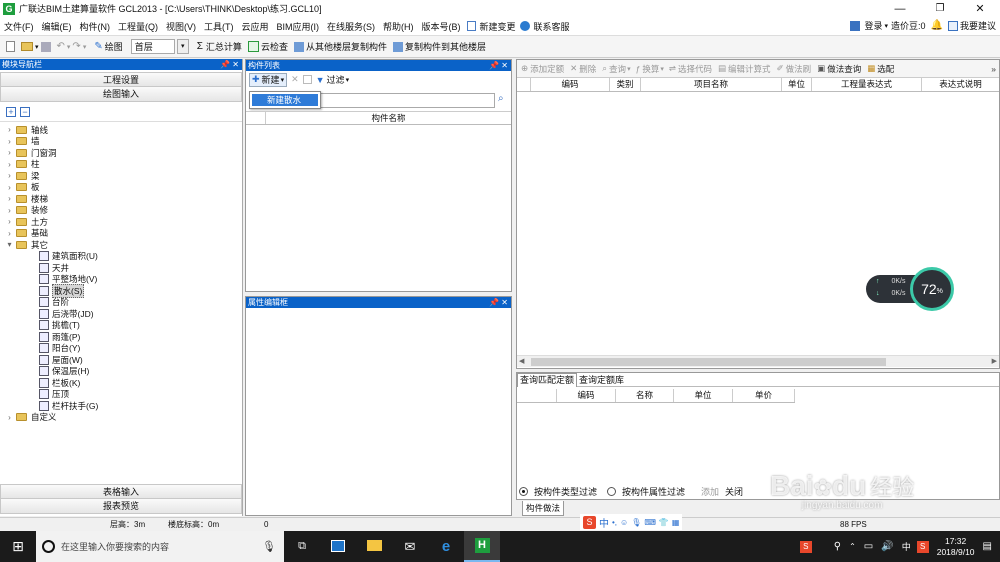 Image resolution: width=1000 pixels, height=562 pixels. Describe the element at coordinates (18, 546) in the screenshot. I see `windows-start-icon: ⊞` at that location.